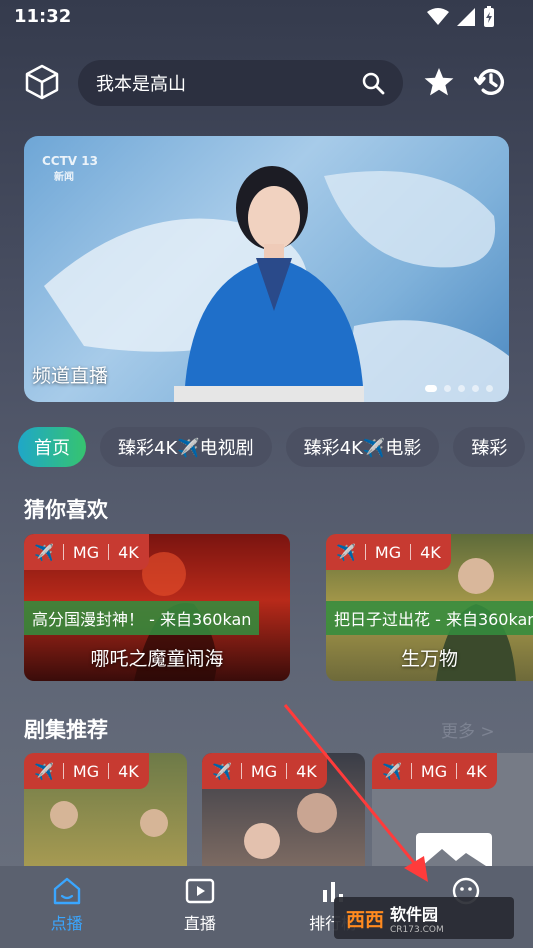 The height and width of the screenshot is (948, 533). What do you see at coordinates (438, 16) in the screenshot?
I see `wifi-icon` at bounding box center [438, 16].